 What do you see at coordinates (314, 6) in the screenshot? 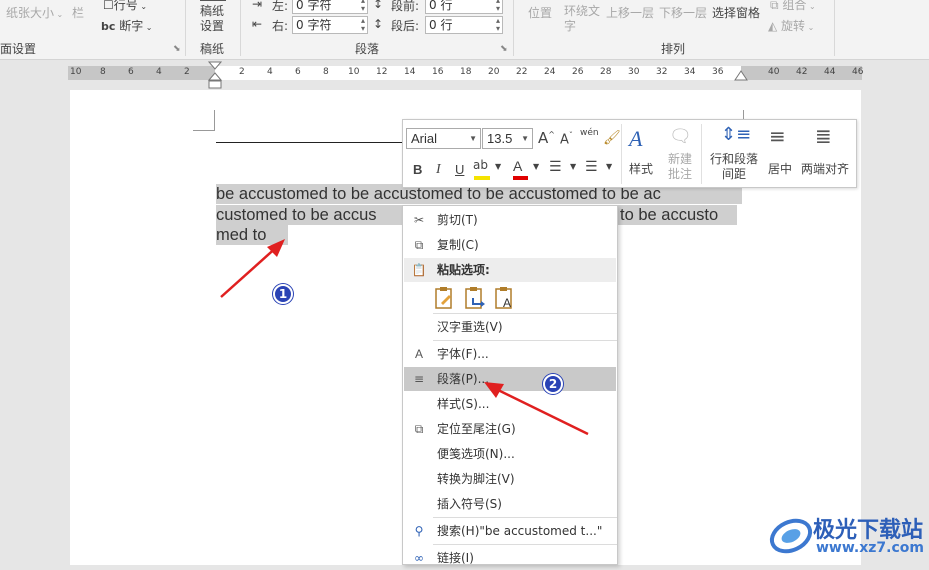
I see `indent-left-value: 0 字符` at bounding box center [314, 6].